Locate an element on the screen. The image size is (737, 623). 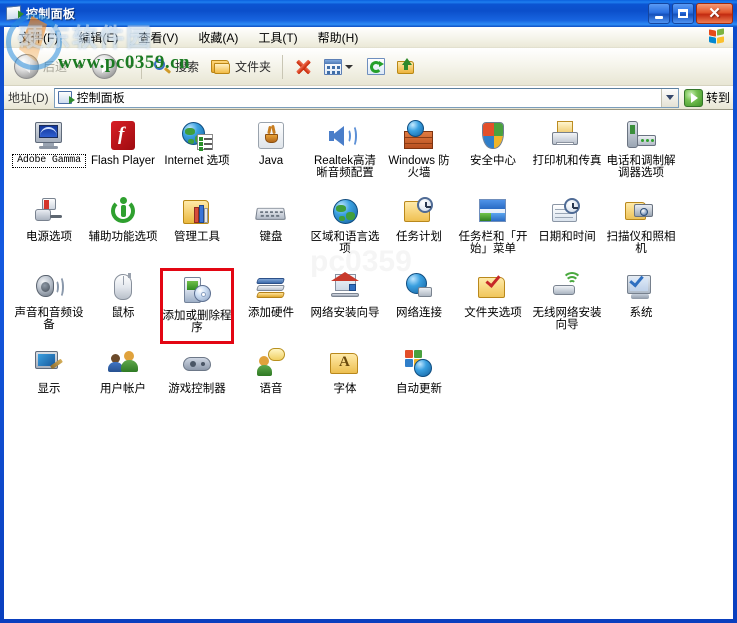
minimize-button is located at coordinates (659, 13).